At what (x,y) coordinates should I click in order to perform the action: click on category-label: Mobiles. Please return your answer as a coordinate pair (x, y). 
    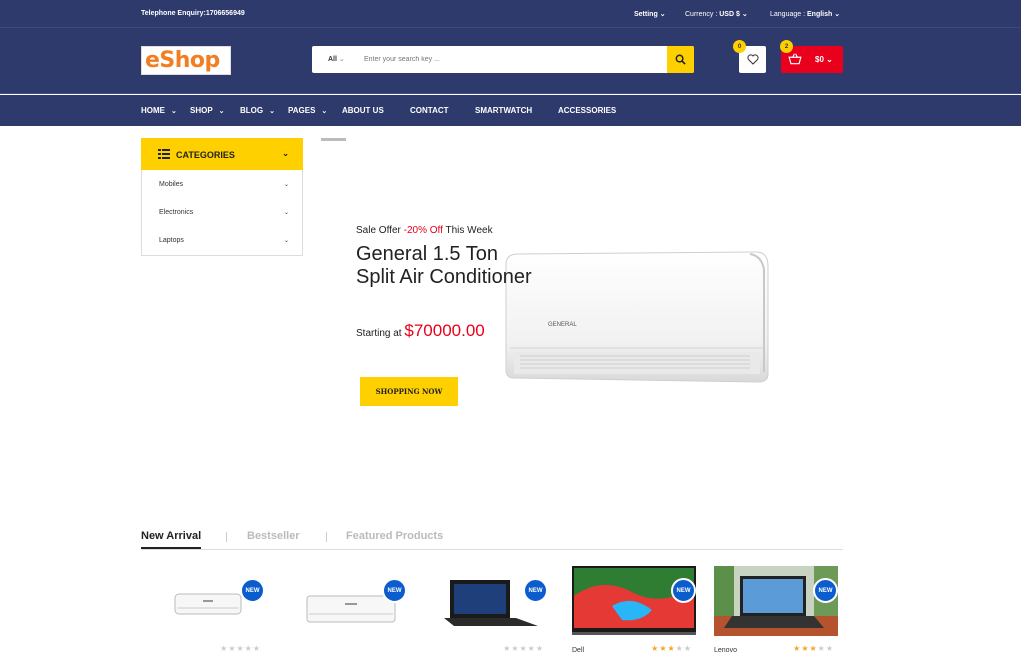
    Looking at the image, I should click on (171, 184).